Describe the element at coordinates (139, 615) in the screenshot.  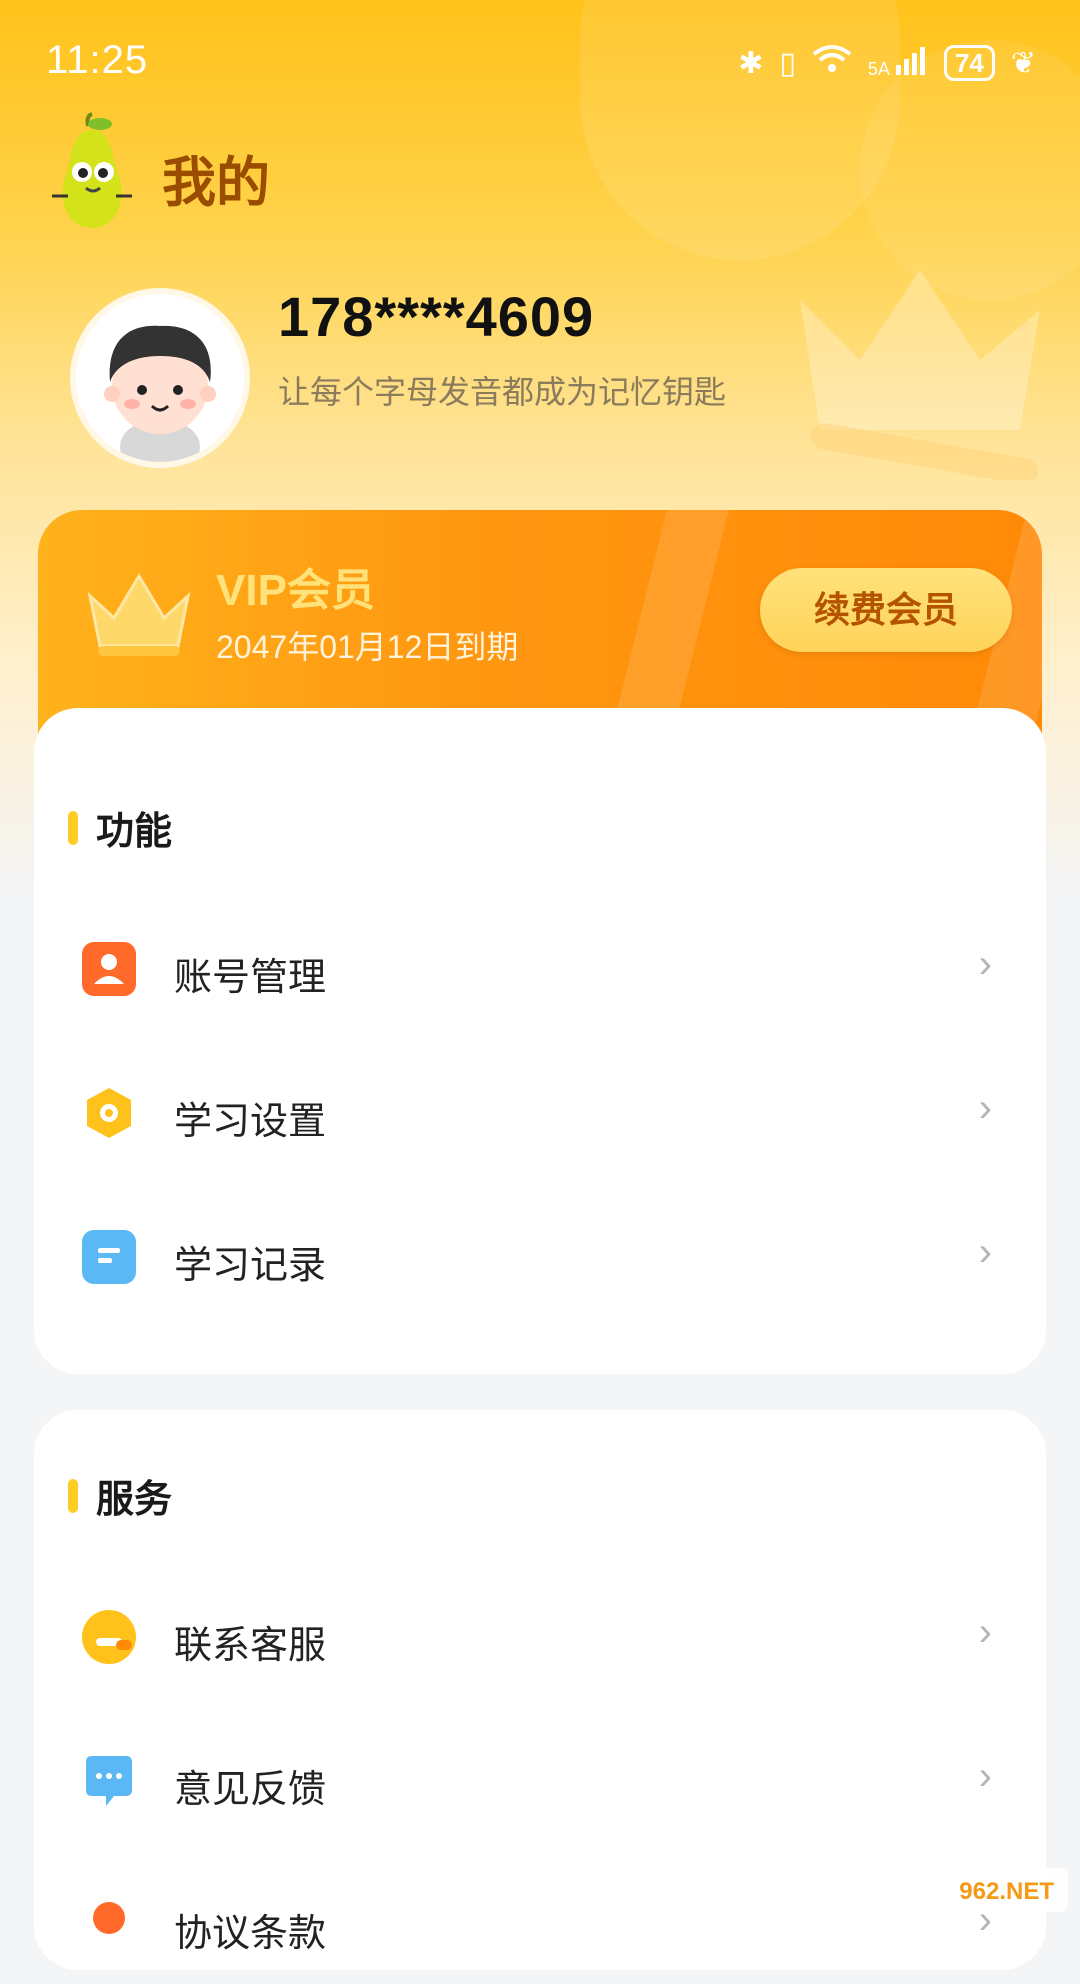
I see `vip-crown-icon` at that location.